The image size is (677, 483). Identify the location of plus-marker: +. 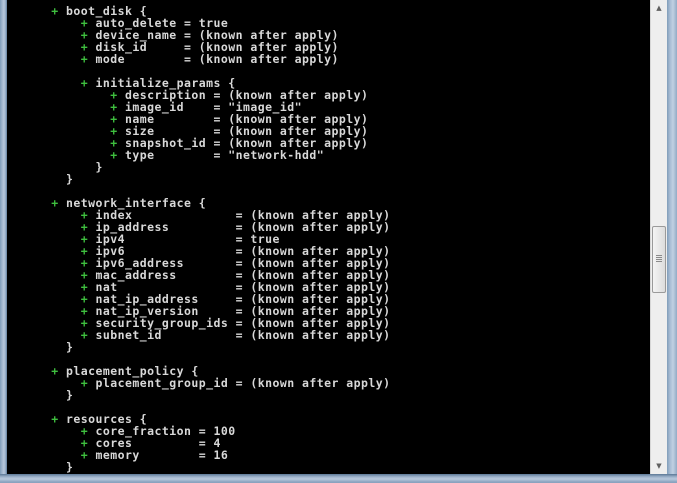
(114, 155).